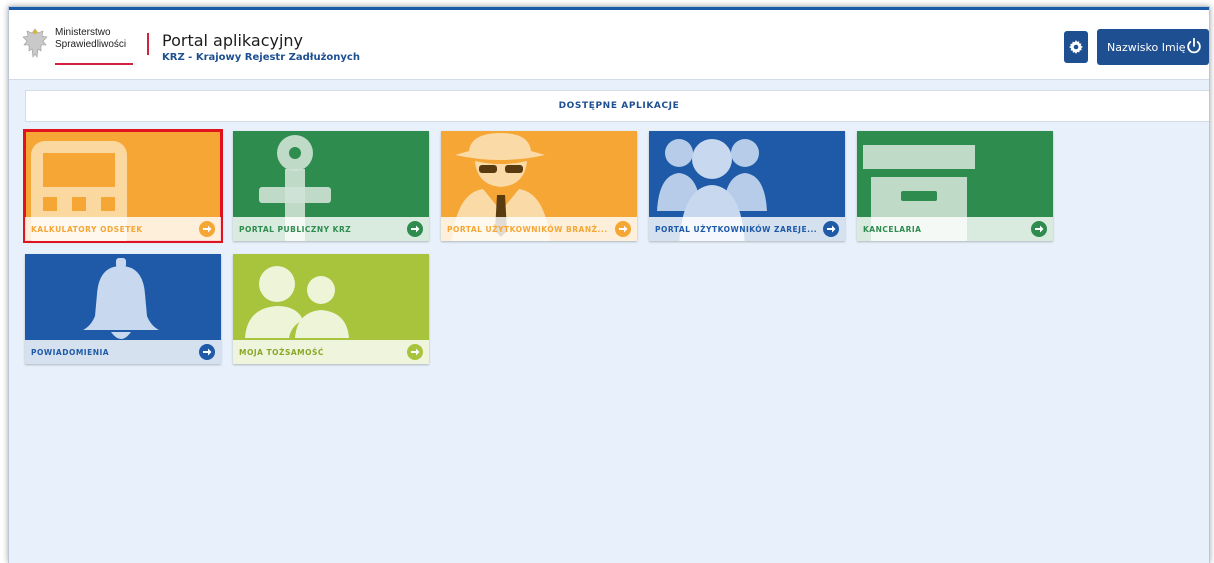 This screenshot has height=563, width=1214. What do you see at coordinates (35, 43) in the screenshot?
I see `eagle-emblem-icon` at bounding box center [35, 43].